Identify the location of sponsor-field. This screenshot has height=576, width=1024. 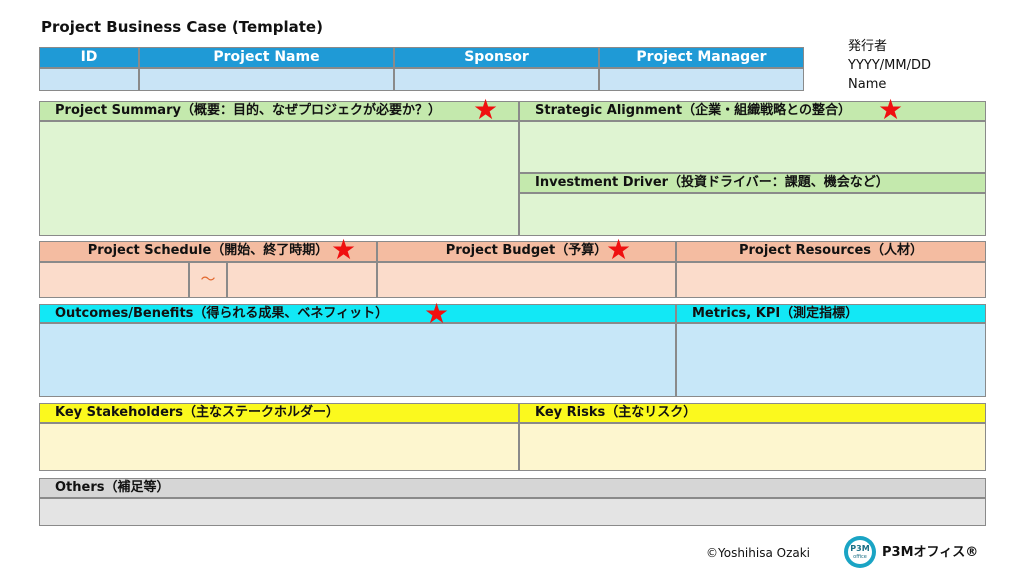
(496, 79).